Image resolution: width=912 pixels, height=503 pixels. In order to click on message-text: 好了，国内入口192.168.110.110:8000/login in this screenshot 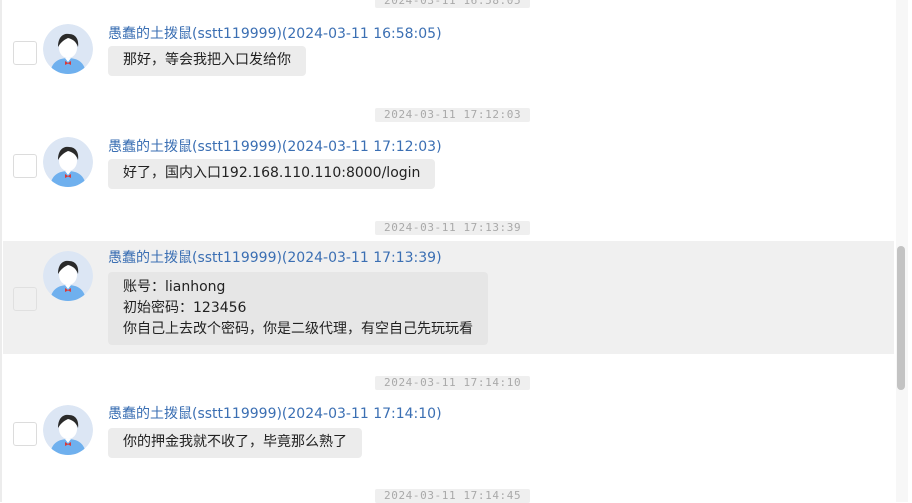, I will do `click(272, 173)`.